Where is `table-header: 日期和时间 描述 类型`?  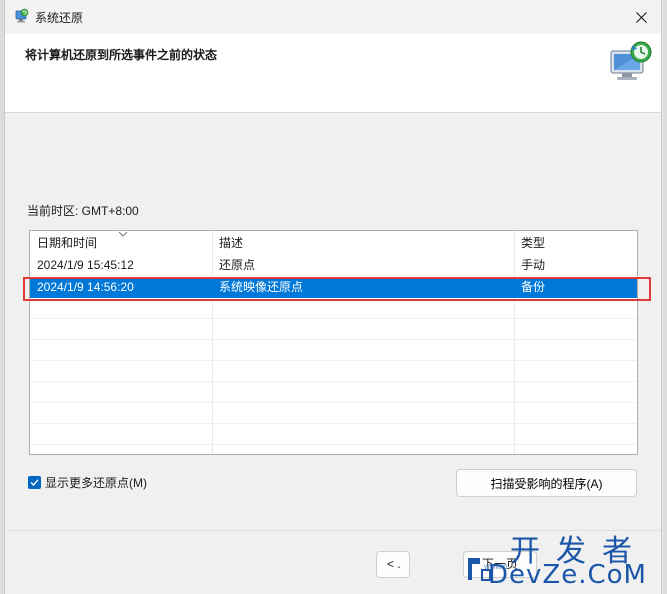 table-header: 日期和时间 描述 类型 is located at coordinates (333, 243).